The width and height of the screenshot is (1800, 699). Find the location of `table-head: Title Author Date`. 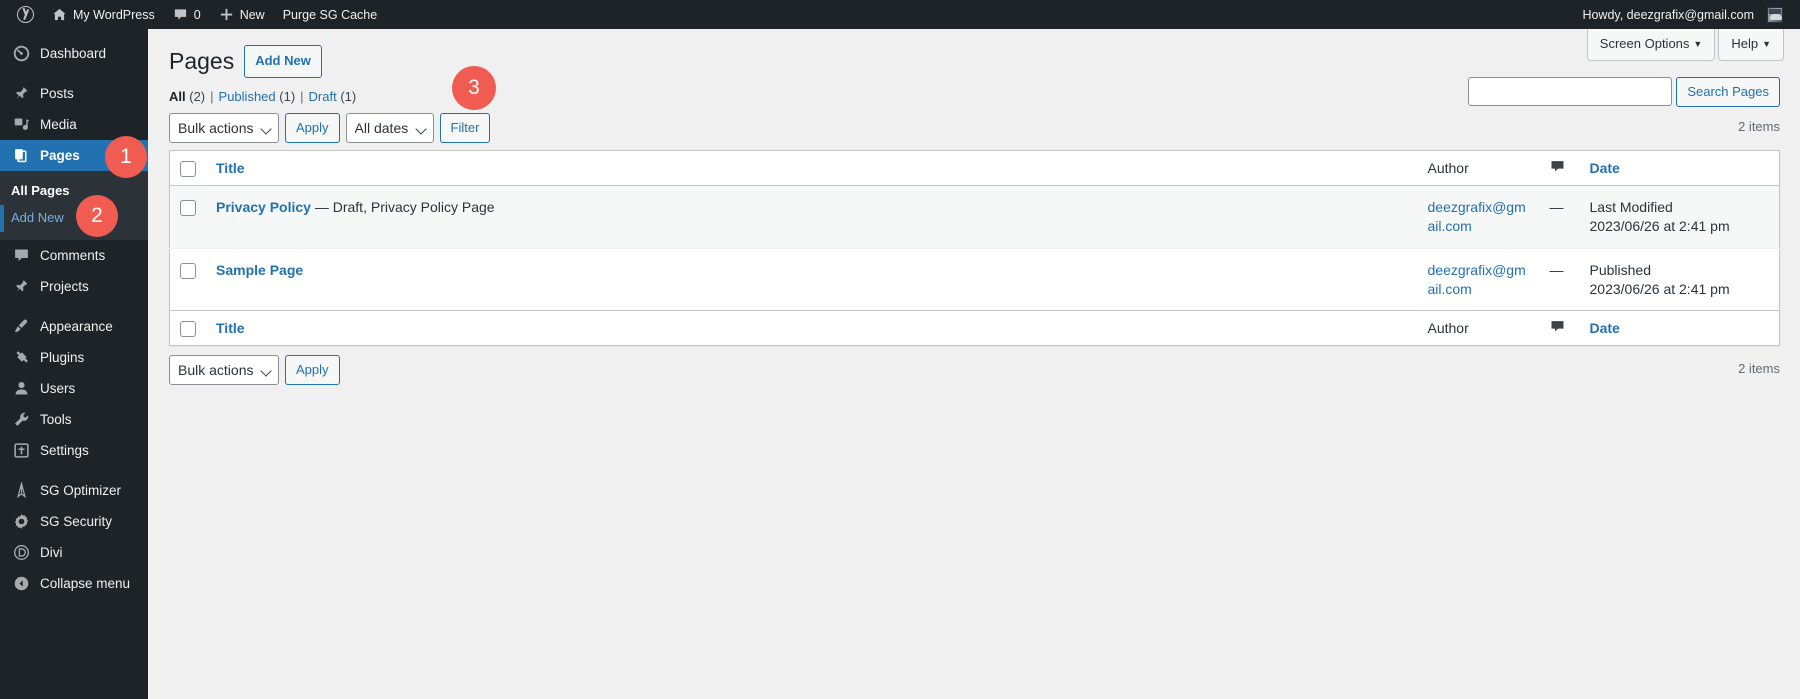

table-head: Title Author Date is located at coordinates (974, 168).